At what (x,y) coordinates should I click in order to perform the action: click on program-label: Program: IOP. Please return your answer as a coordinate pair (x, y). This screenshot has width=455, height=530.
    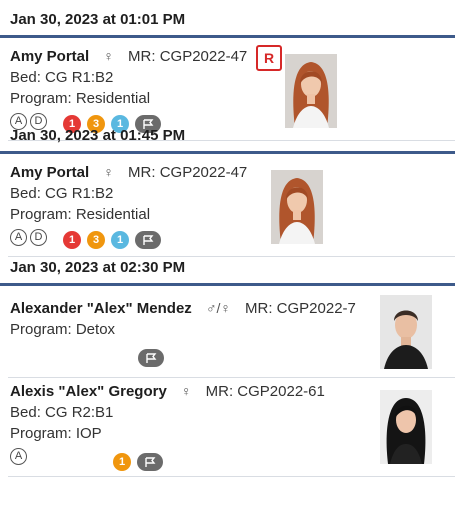
    Looking at the image, I should click on (56, 433).